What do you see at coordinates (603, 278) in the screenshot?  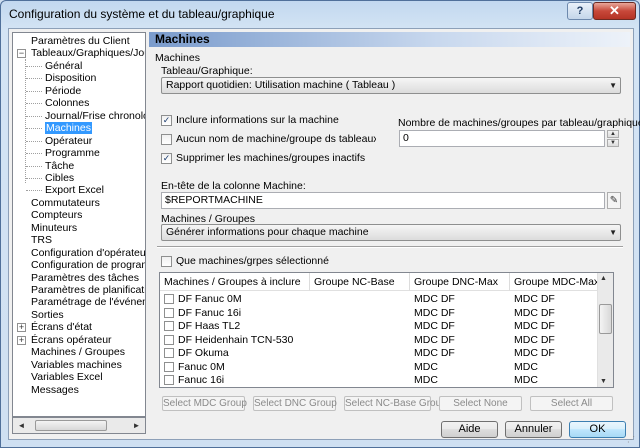 I see `scroll-up-icon: ▲` at bounding box center [603, 278].